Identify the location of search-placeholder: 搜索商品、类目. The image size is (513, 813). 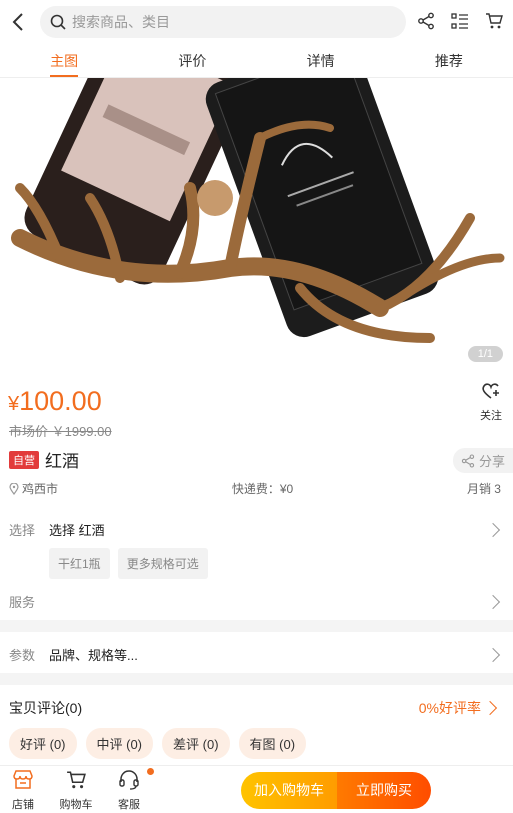
(121, 22).